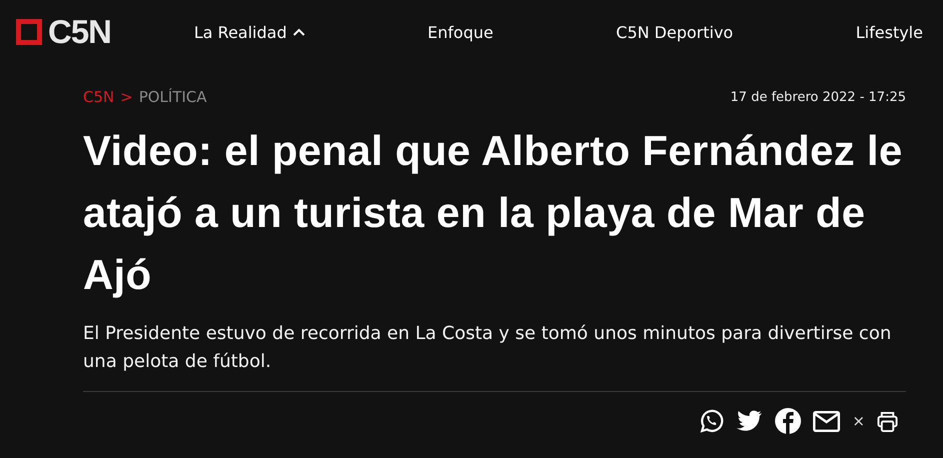  Describe the element at coordinates (889, 32) in the screenshot. I see `nav-link: Lifestyle` at that location.